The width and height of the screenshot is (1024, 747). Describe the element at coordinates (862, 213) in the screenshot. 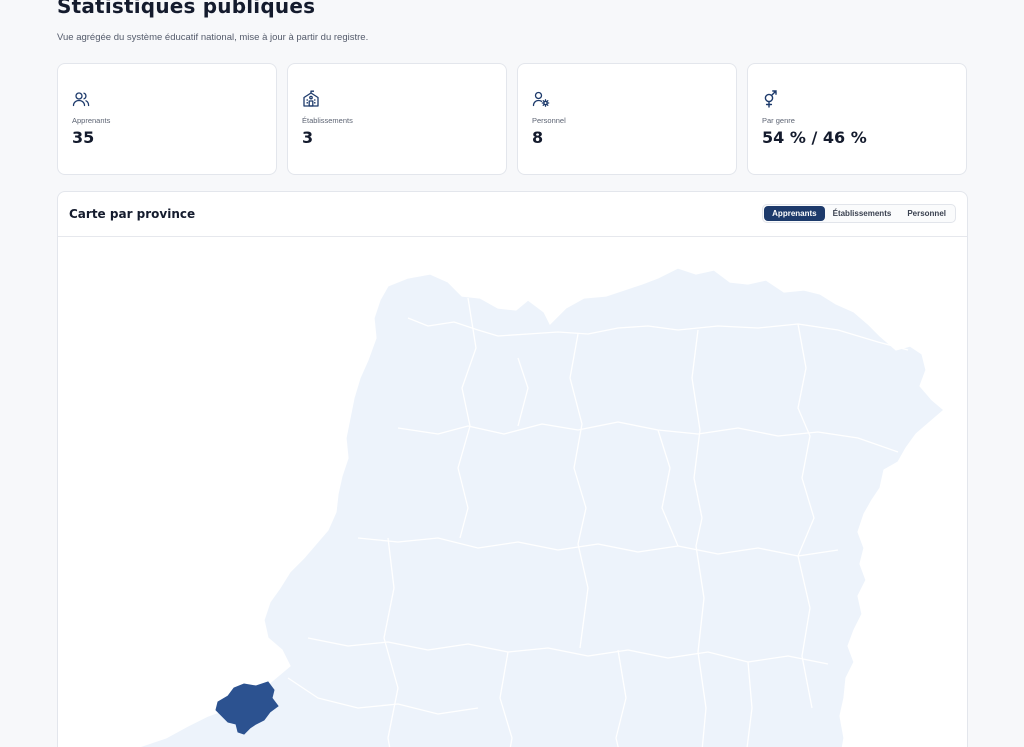

I see `tab-etablissements: Établissements` at that location.